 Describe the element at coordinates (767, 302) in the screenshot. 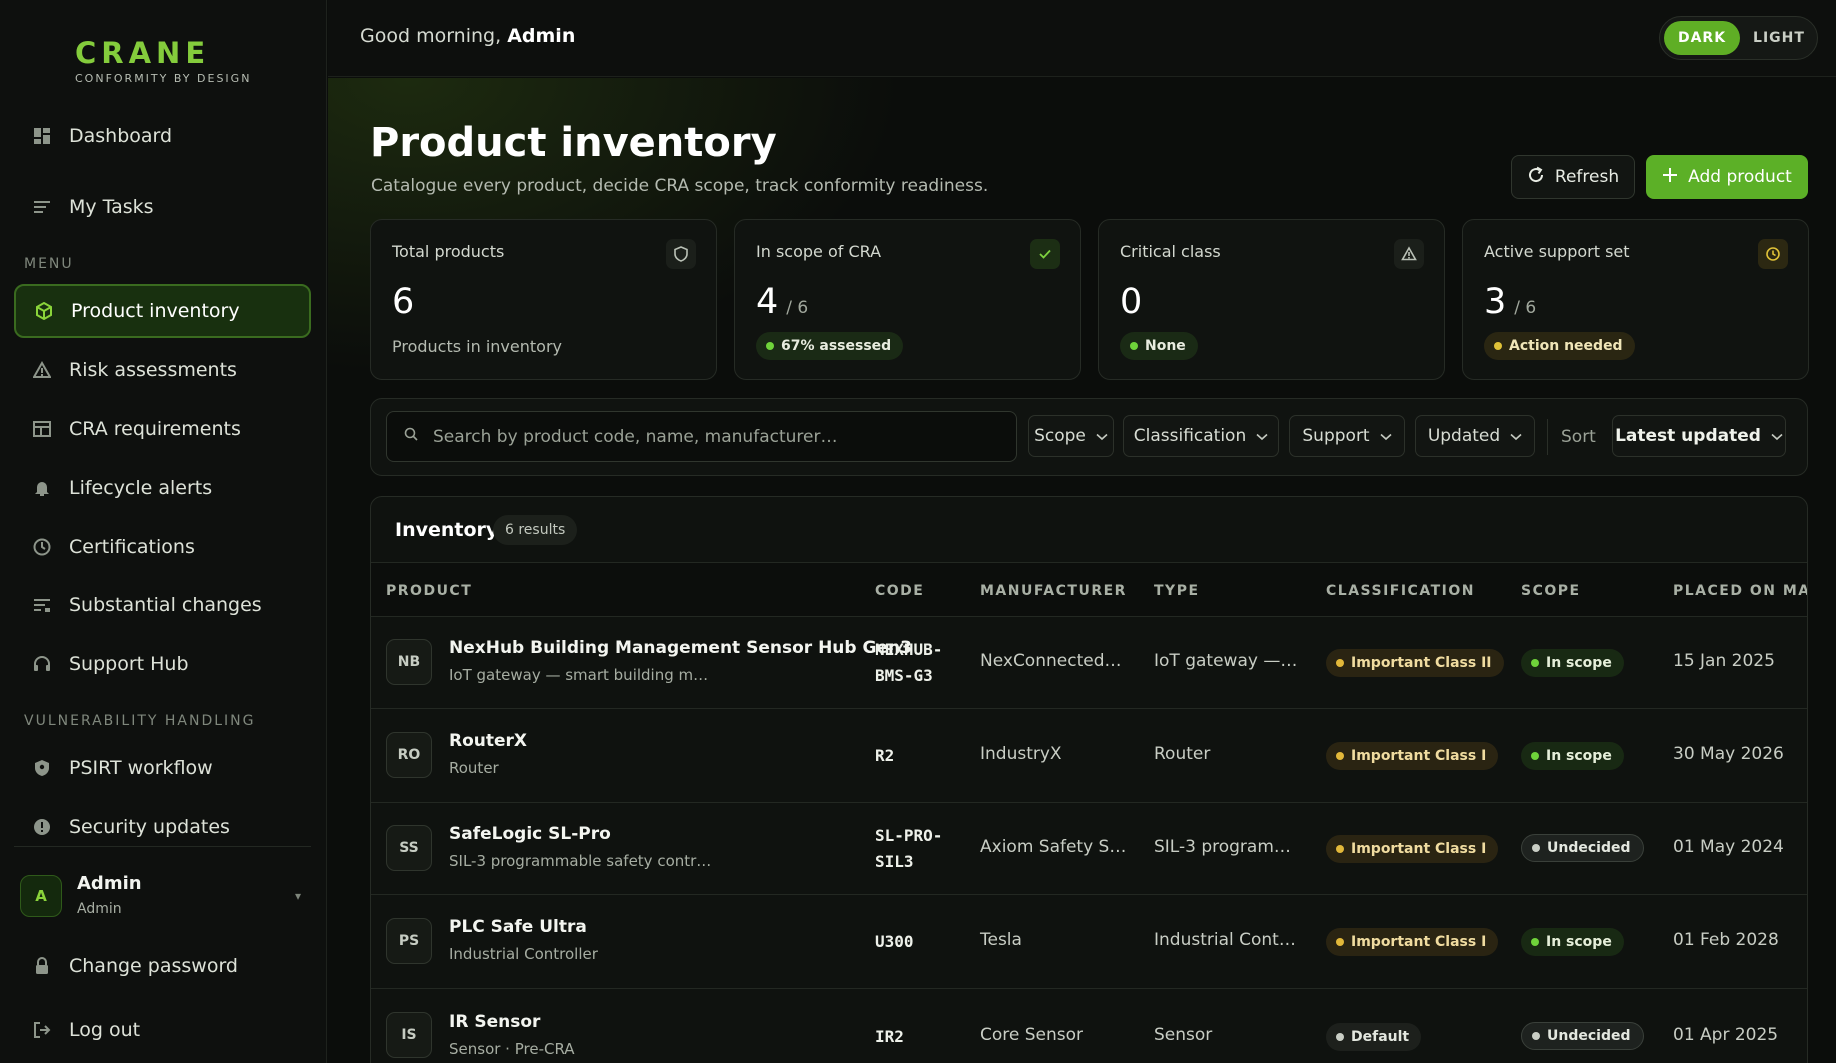

I see `stat-number: 4` at that location.